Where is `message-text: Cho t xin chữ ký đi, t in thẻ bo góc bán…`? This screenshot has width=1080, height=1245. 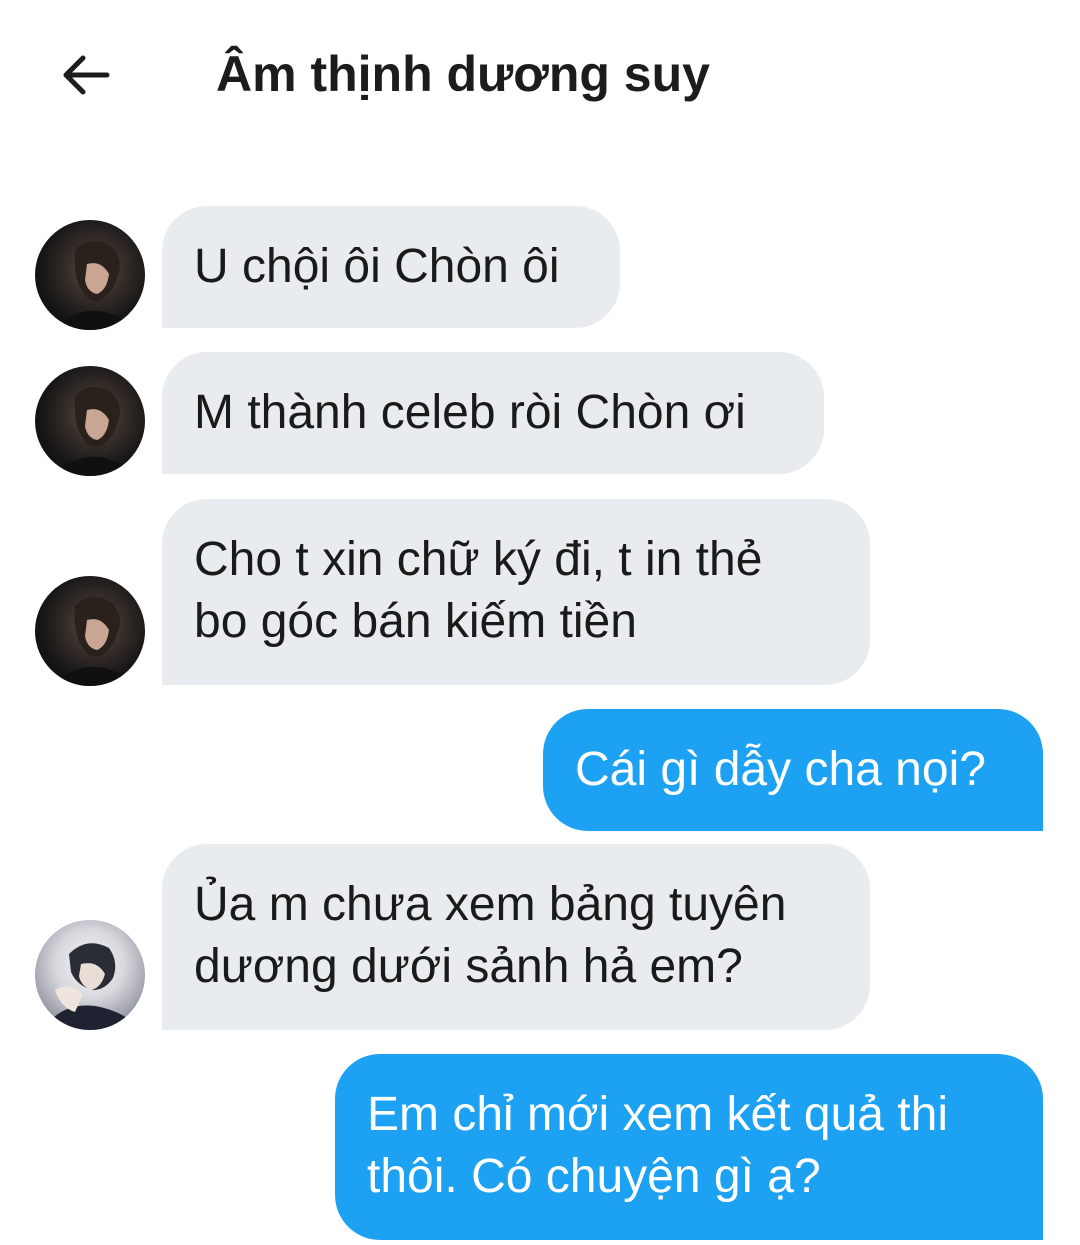
message-text: Cho t xin chữ ký đi, t in thẻ bo góc bán… is located at coordinates (485, 590).